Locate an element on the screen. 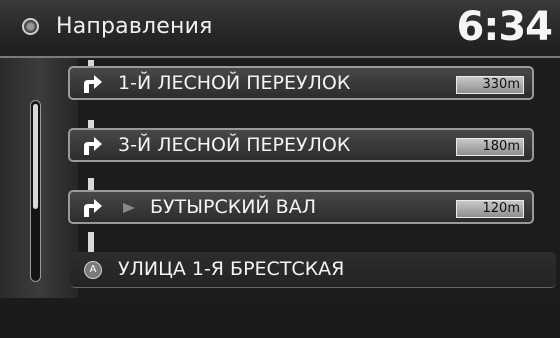 This screenshot has width=560, height=338. distance-badge: 120m is located at coordinates (490, 209).